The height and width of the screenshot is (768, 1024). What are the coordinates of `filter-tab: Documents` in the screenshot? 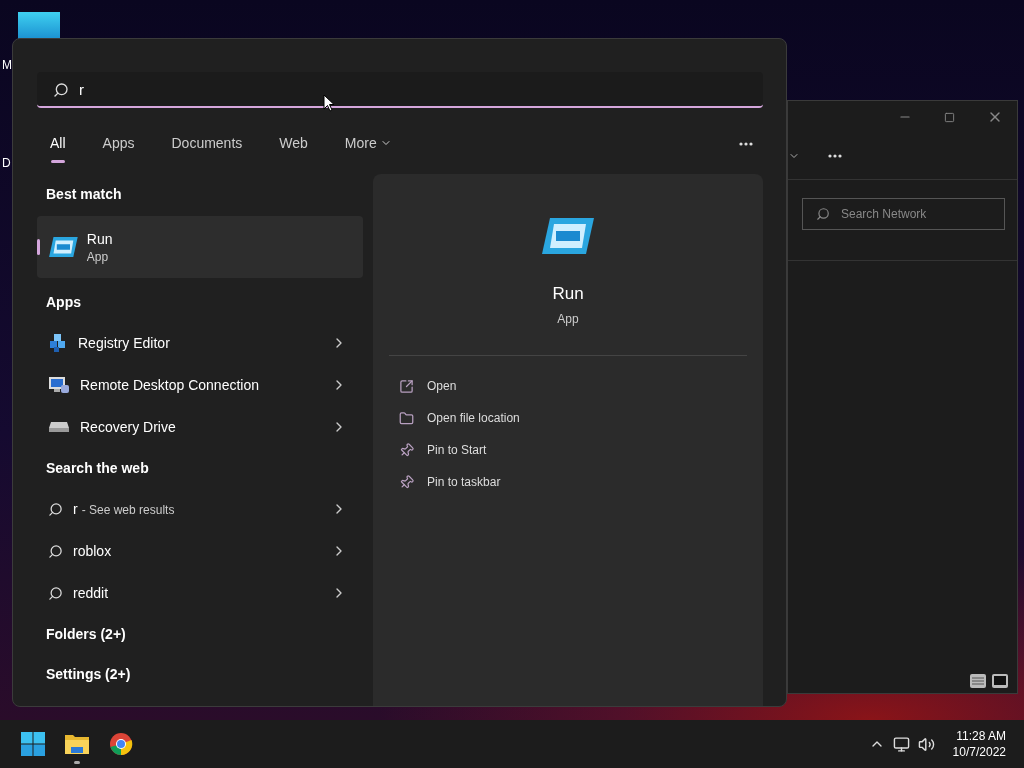 It's located at (207, 144).